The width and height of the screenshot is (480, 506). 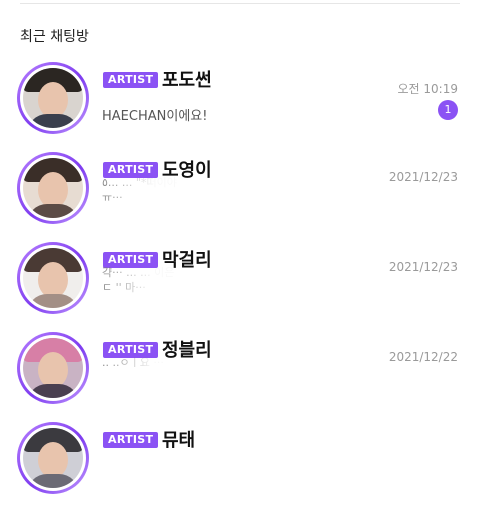 What do you see at coordinates (427, 89) in the screenshot?
I see `chat-time: 오전 10:19` at bounding box center [427, 89].